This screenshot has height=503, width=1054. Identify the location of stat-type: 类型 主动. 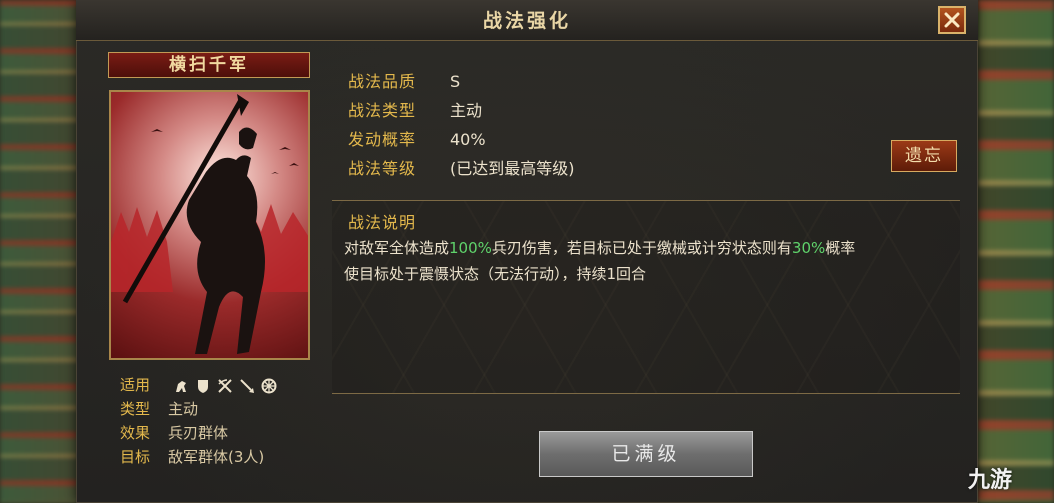
(159, 408).